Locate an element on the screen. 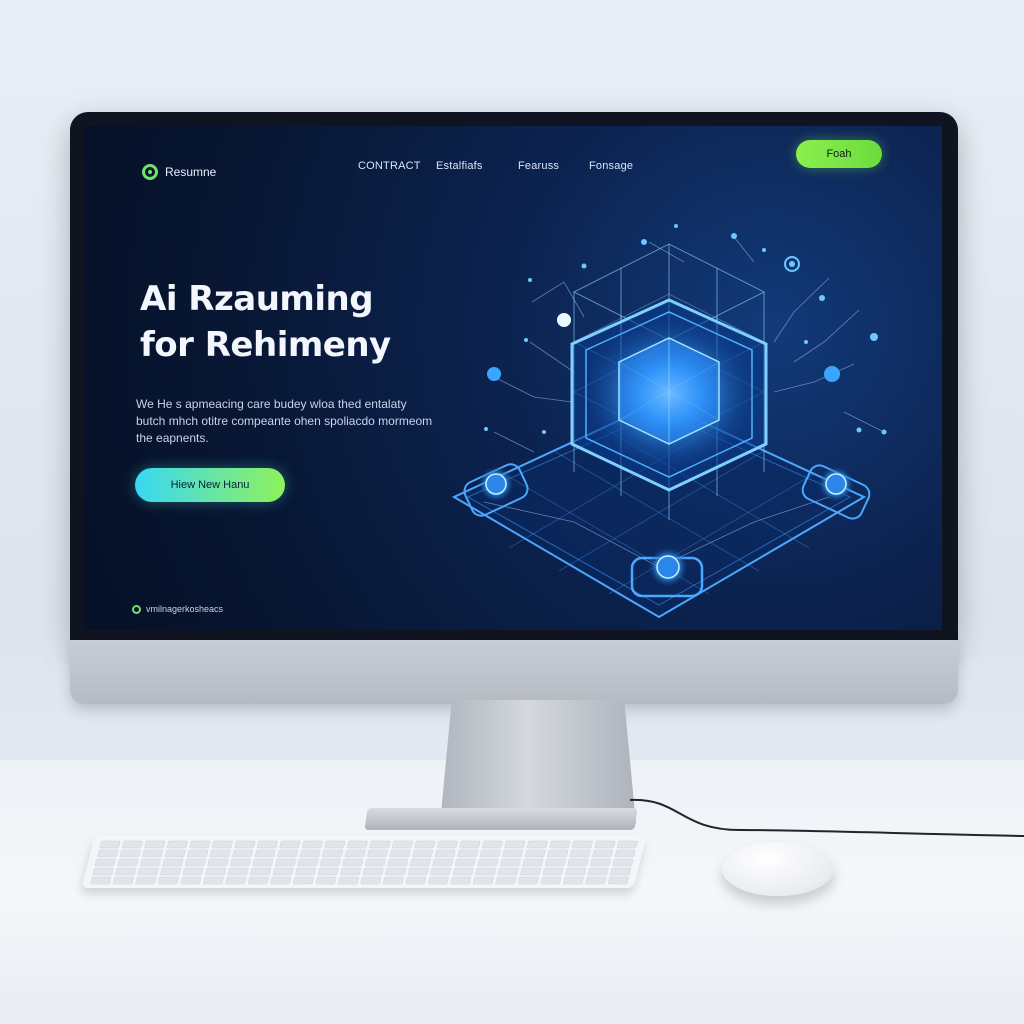 The width and height of the screenshot is (1024, 1024). keyboard-keys is located at coordinates (364, 862).